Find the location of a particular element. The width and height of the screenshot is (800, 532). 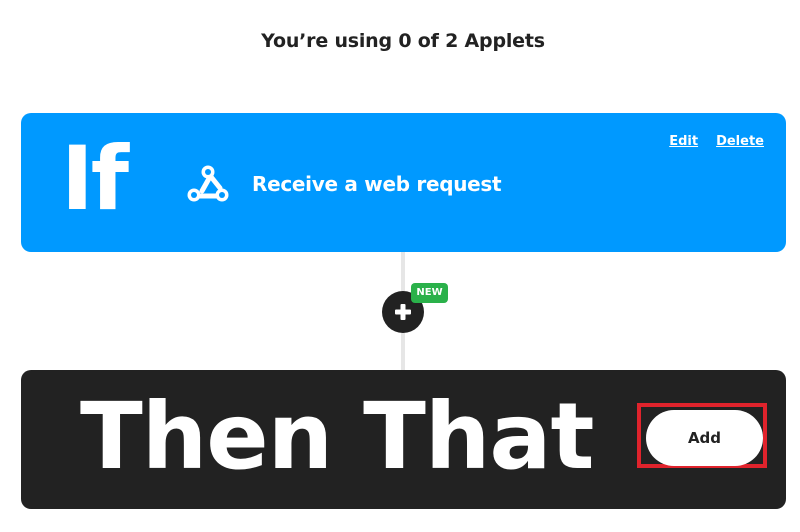

delete-trigger-link: Delete is located at coordinates (740, 141).